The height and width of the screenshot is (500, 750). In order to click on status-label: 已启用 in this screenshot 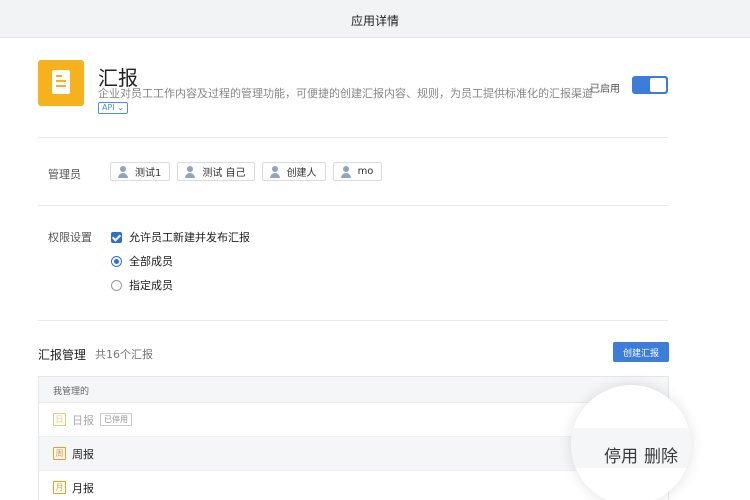, I will do `click(605, 89)`.